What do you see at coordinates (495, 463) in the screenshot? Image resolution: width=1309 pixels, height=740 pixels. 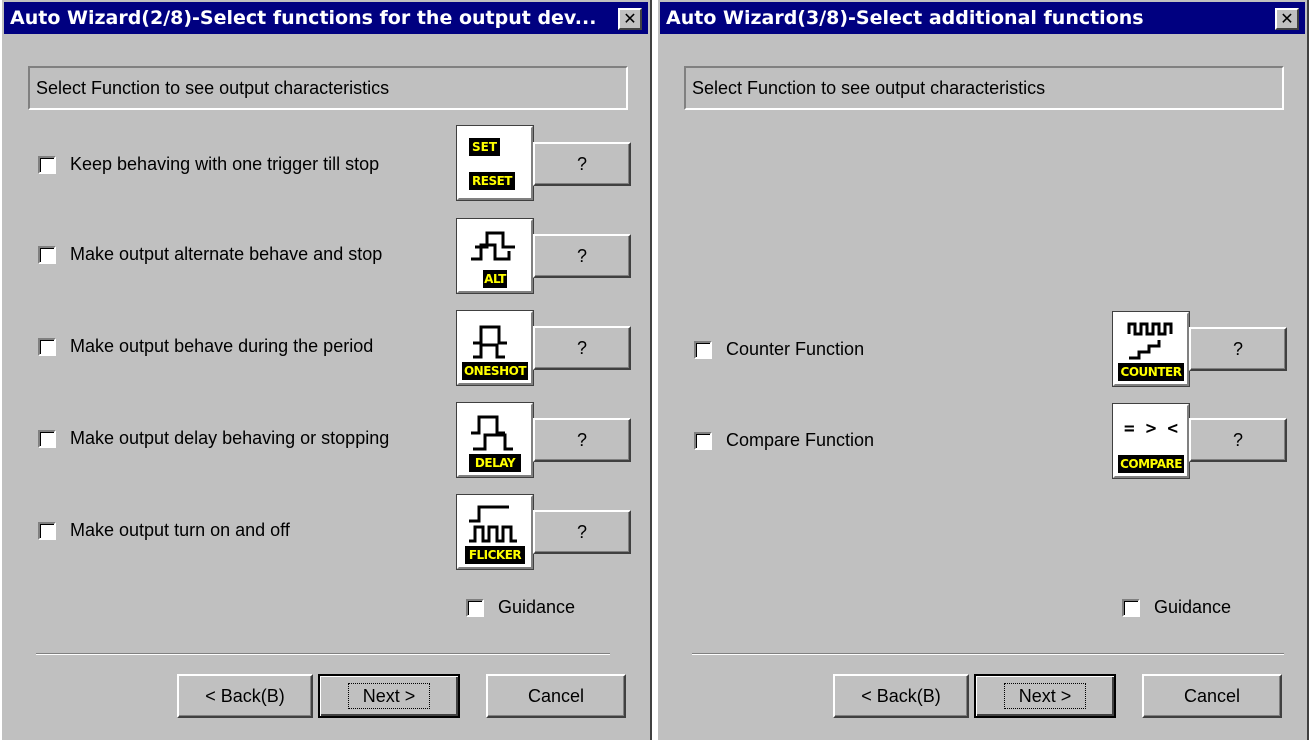 I see `icon-text-delay: DELAY` at bounding box center [495, 463].